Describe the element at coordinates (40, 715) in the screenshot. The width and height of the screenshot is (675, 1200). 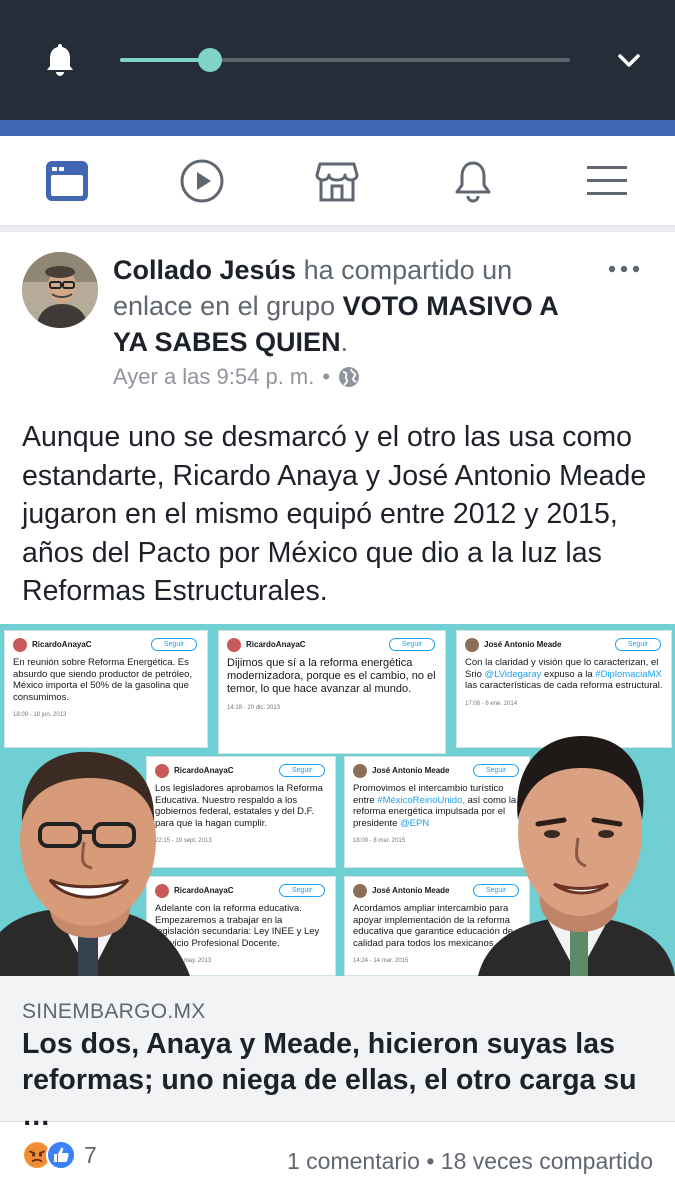
I see `tweet-date: 18:09 - 18 jun. 2013` at that location.